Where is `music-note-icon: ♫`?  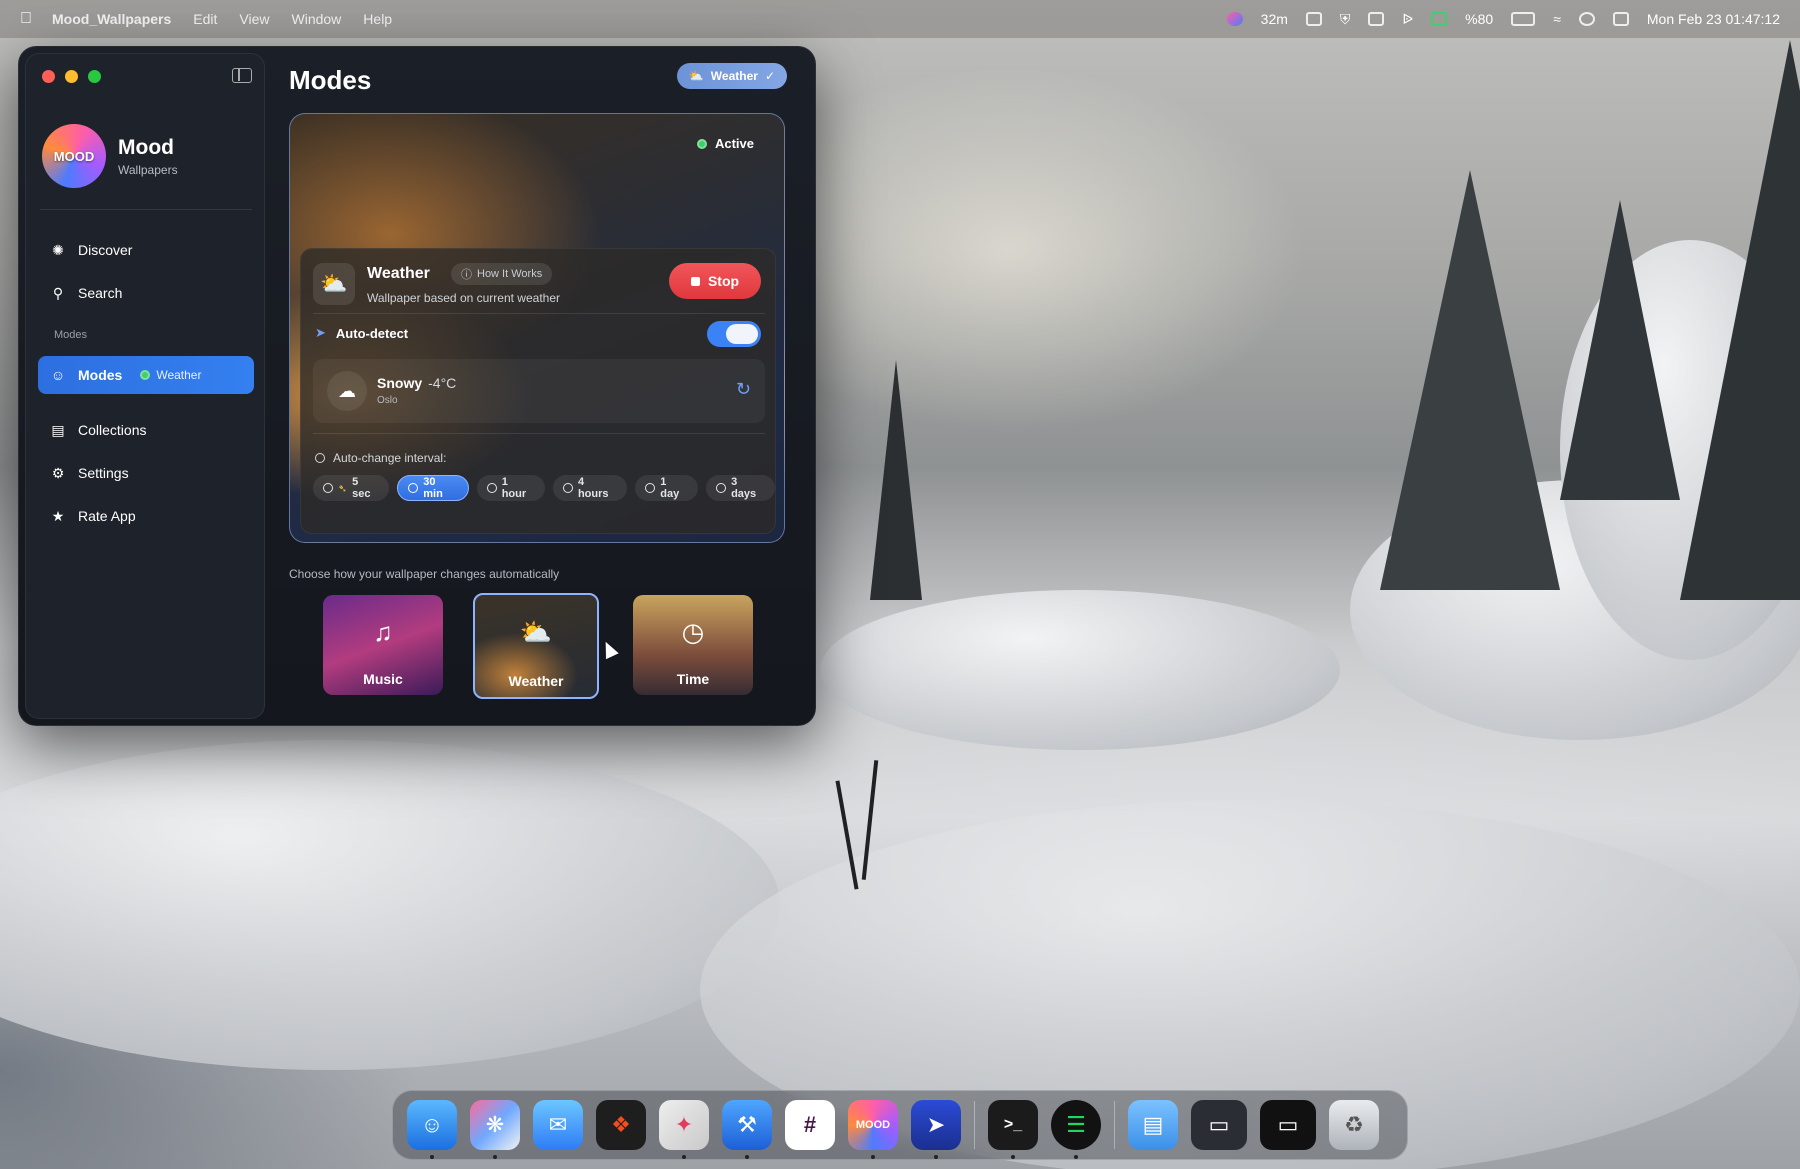 music-note-icon: ♫ is located at coordinates (383, 632).